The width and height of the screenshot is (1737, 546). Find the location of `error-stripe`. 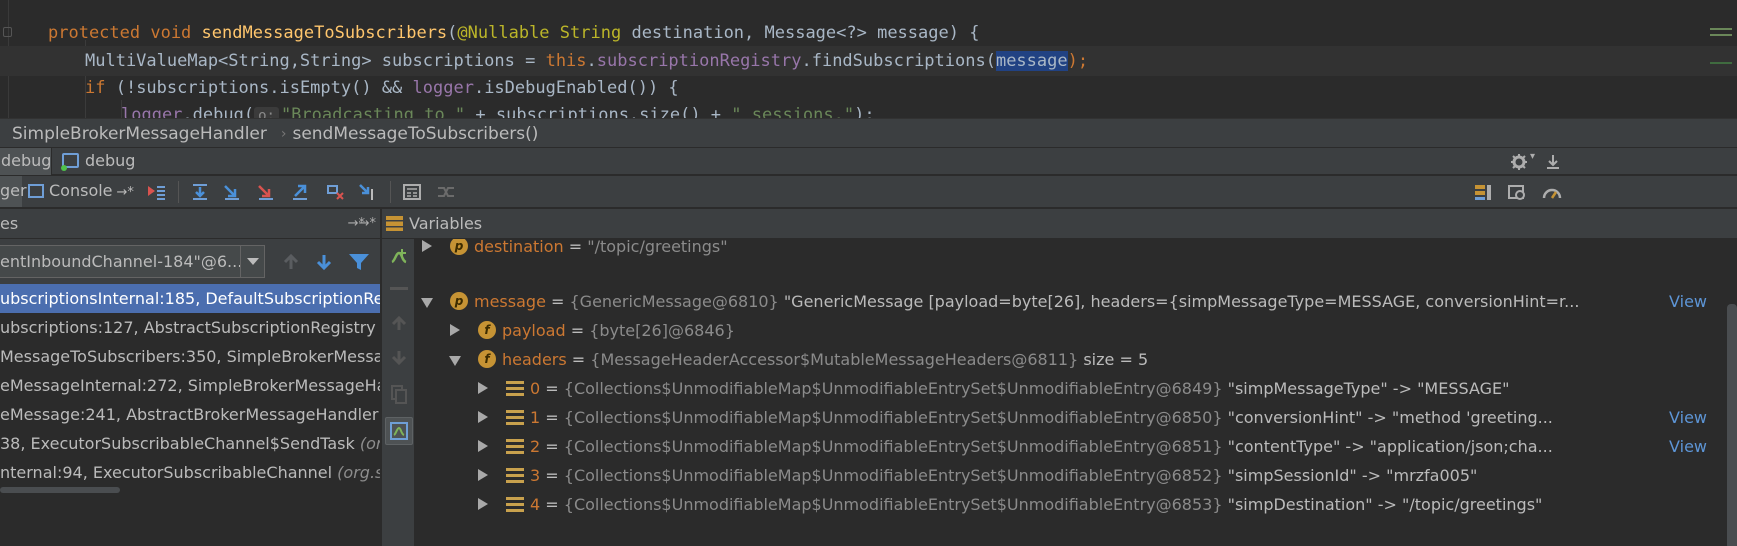

error-stripe is located at coordinates (1722, 64).